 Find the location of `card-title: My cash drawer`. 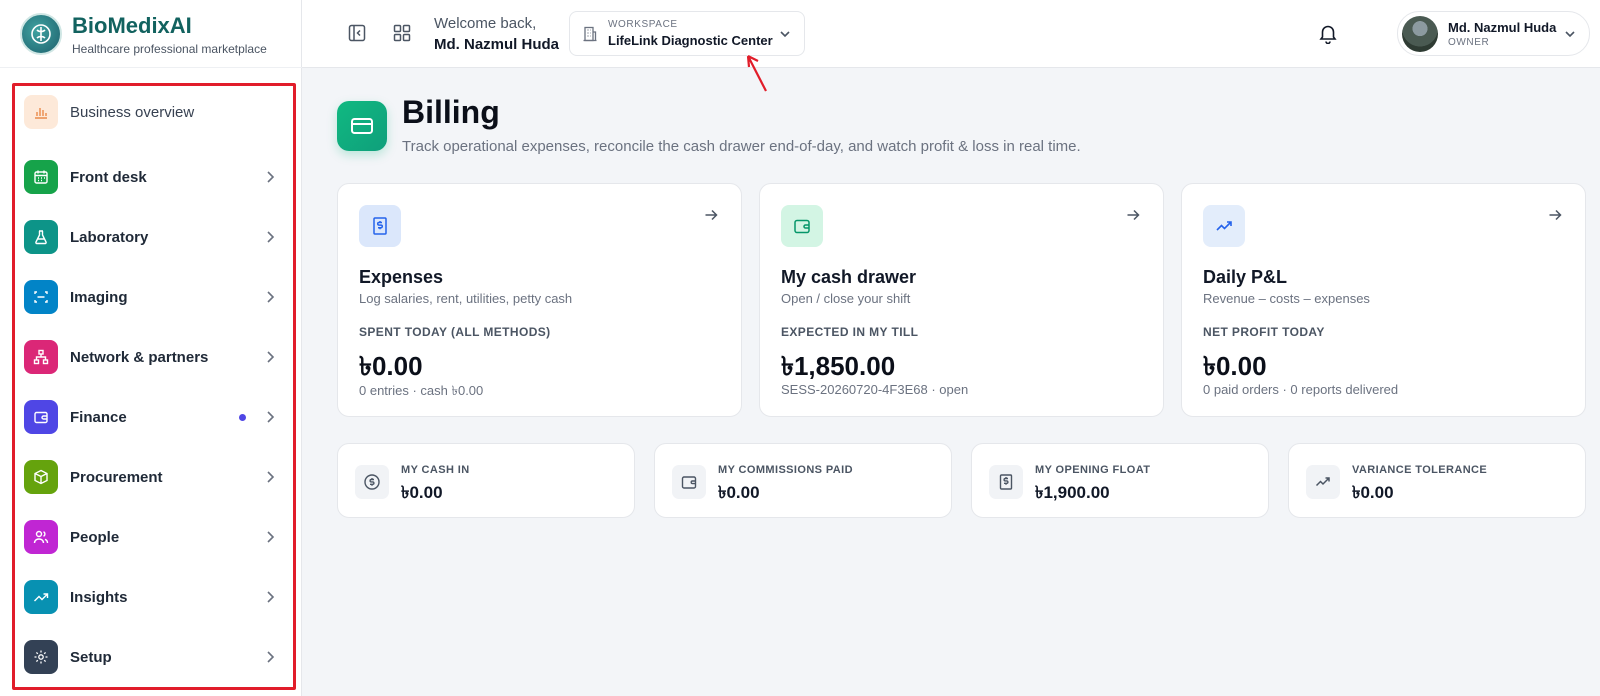

card-title: My cash drawer is located at coordinates (849, 277).